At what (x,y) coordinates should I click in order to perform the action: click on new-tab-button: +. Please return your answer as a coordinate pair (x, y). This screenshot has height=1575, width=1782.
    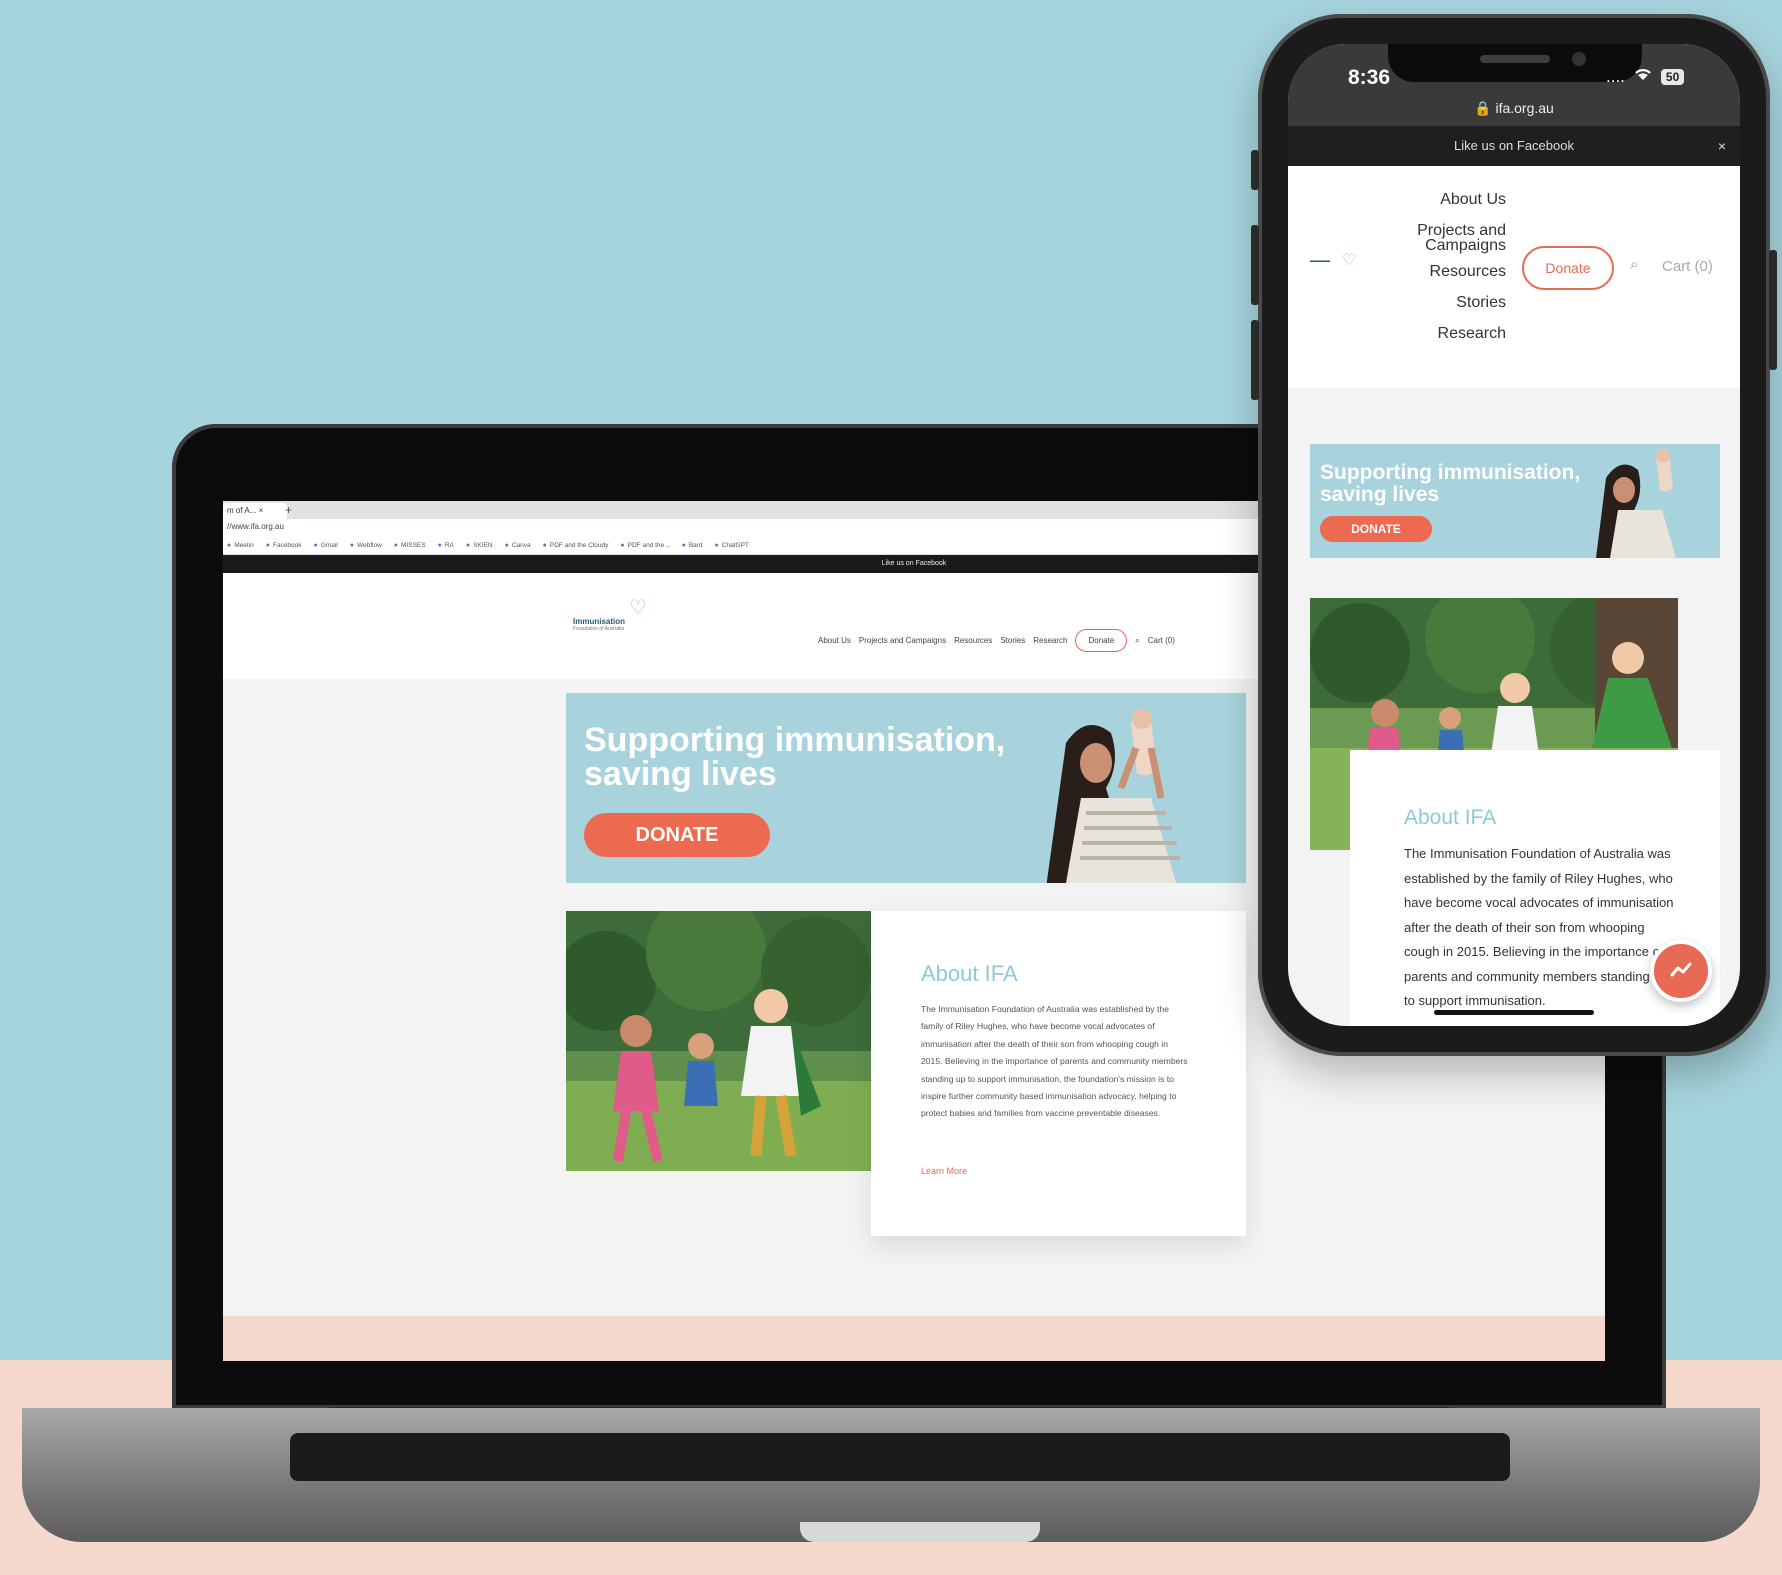
    Looking at the image, I should click on (288, 510).